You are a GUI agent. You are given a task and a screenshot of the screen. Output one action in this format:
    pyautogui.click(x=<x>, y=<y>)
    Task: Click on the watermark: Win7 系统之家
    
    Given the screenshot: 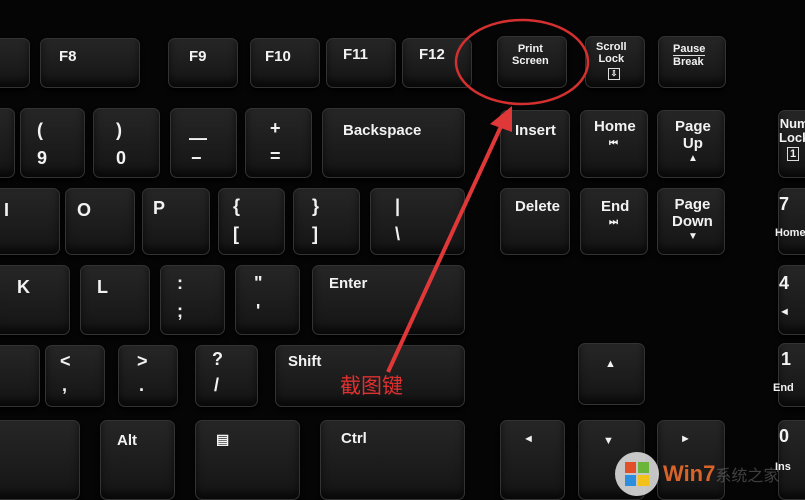 What is the action you would take?
    pyautogui.click(x=697, y=474)
    